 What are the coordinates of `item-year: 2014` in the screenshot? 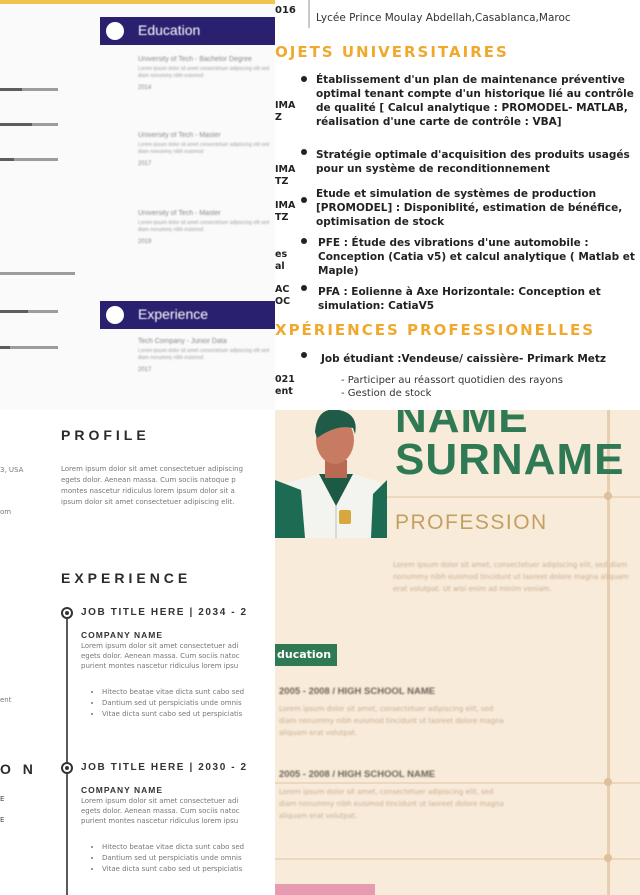 It's located at (145, 88).